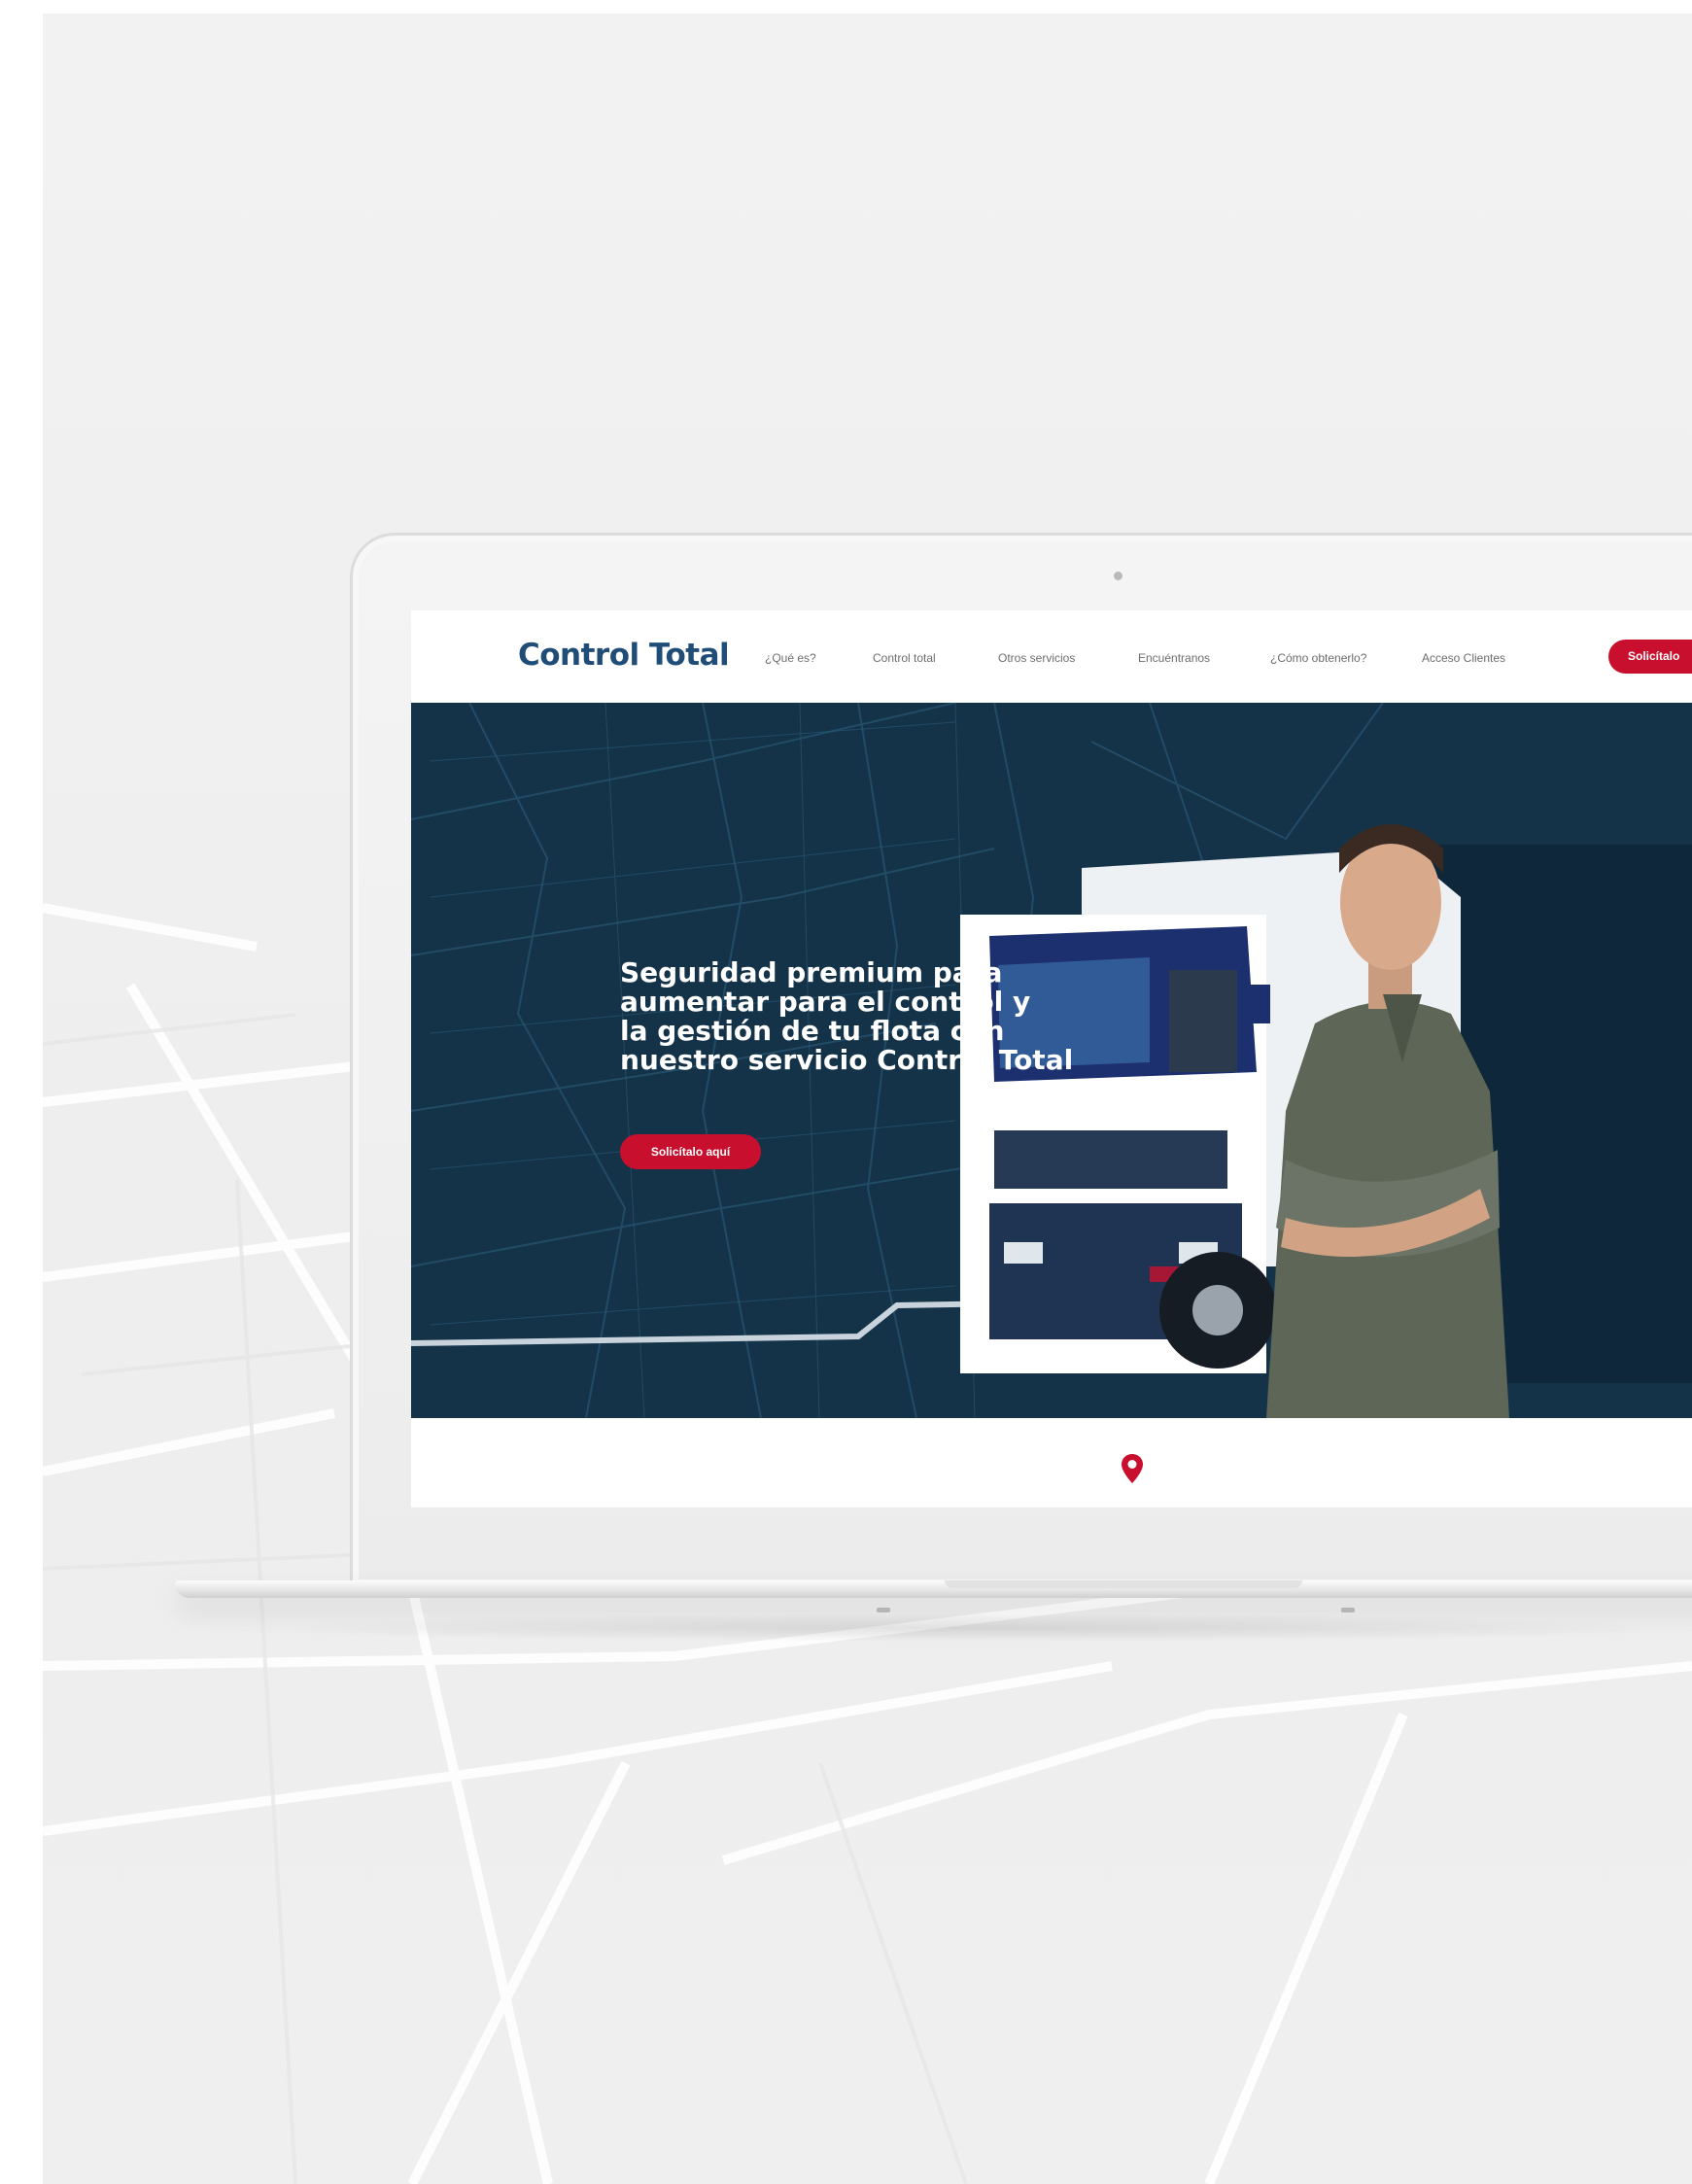 This screenshot has height=2184, width=1692. I want to click on hero-headline-line: aumentar para el control y, so click(825, 1002).